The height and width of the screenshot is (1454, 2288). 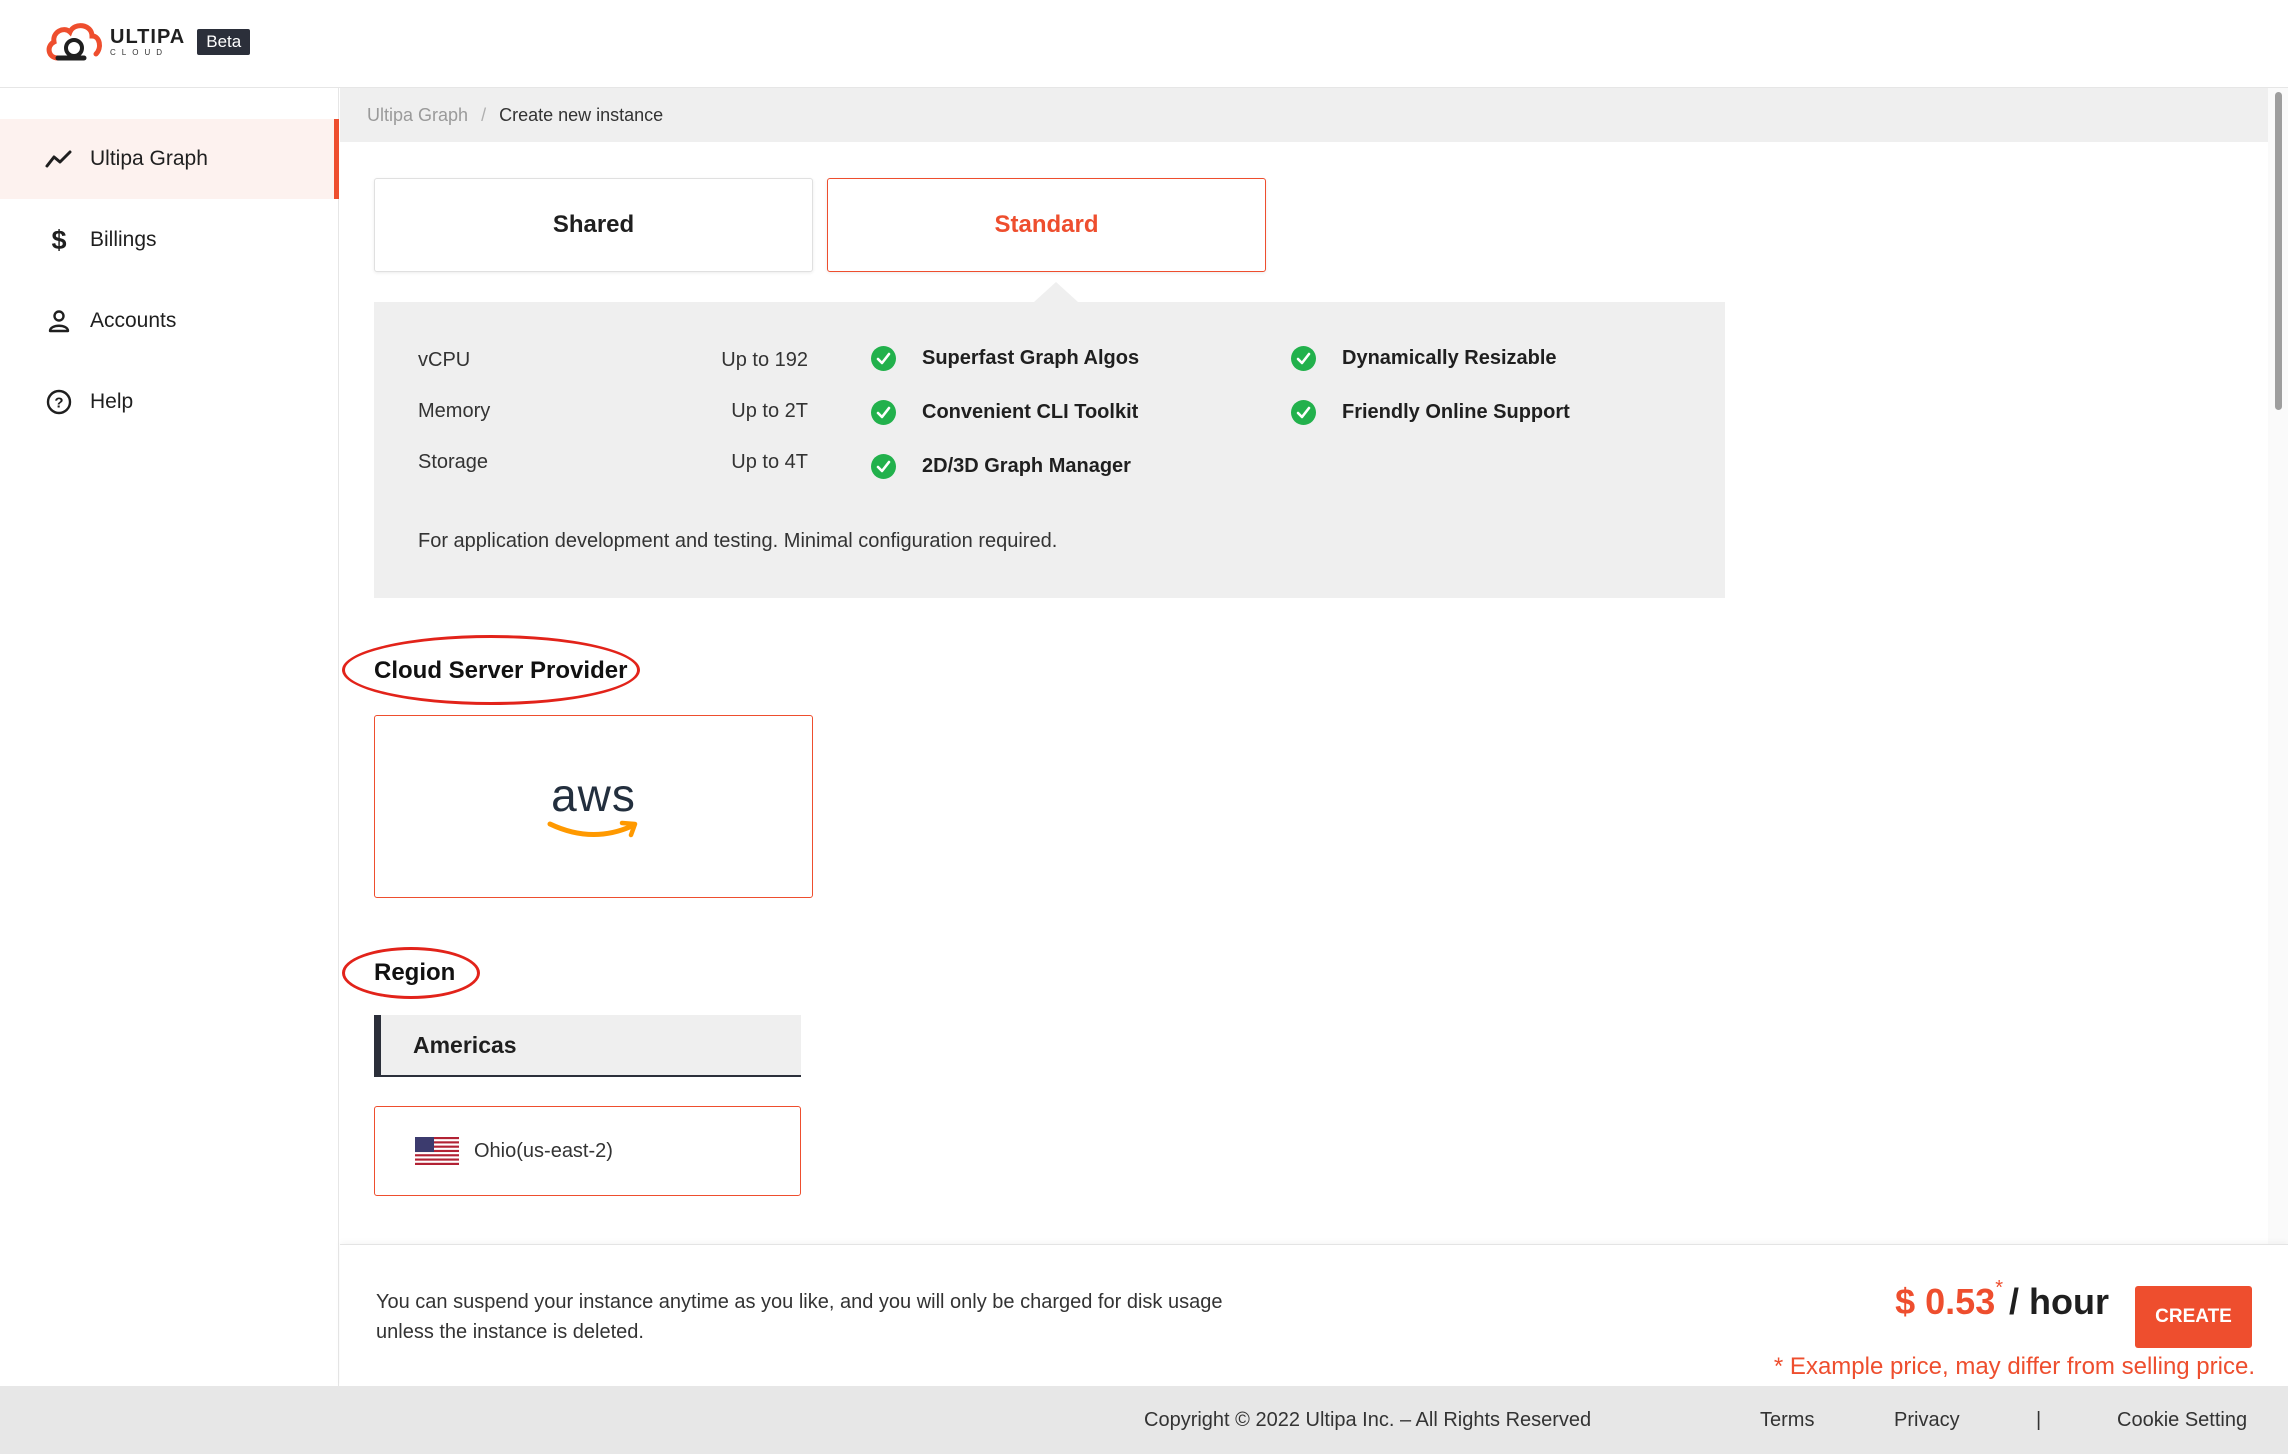 What do you see at coordinates (417, 115) in the screenshot?
I see `breadcrumb-parent-link: Ultipa Graph` at bounding box center [417, 115].